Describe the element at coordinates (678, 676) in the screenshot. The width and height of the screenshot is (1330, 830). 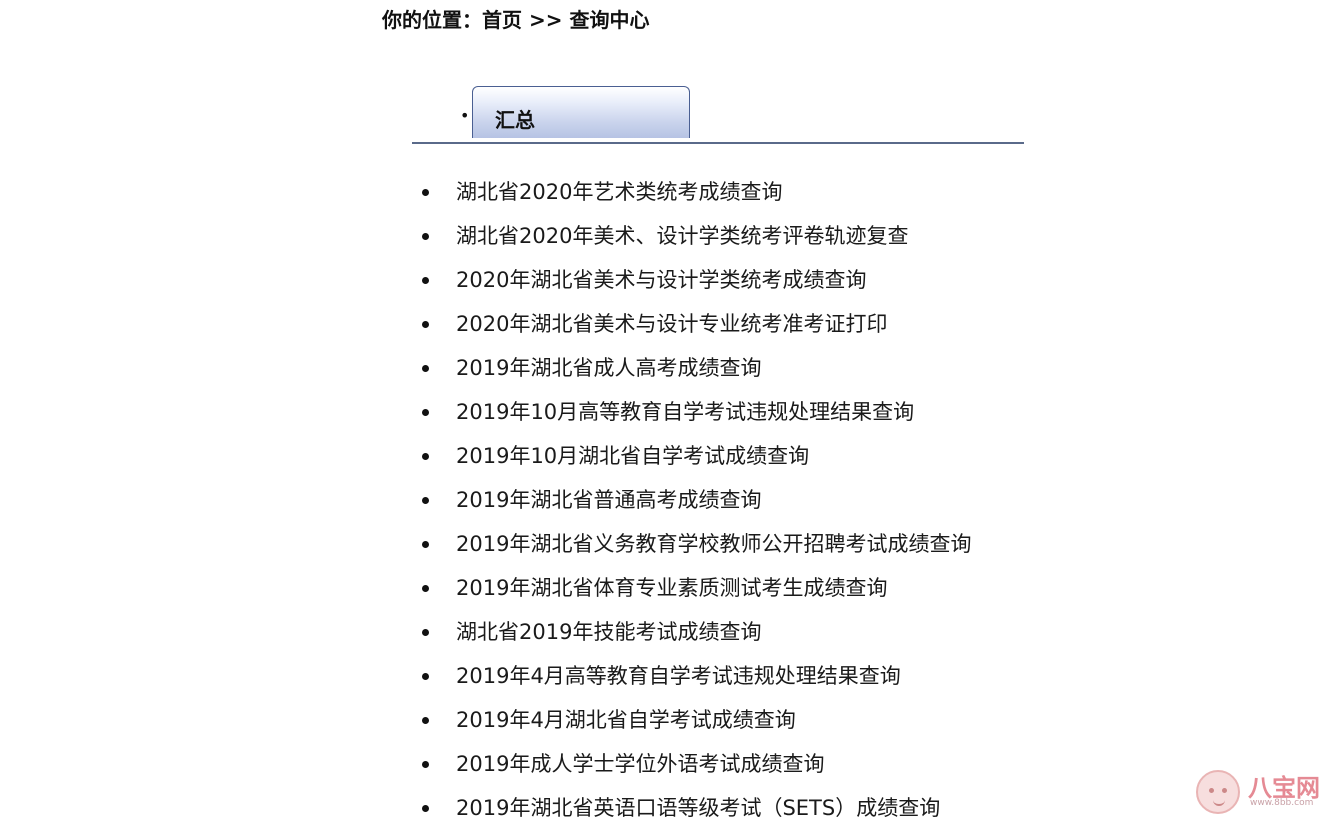
I see `result-link: 2019年4月高等教育自学考试违规处理结果查询` at that location.